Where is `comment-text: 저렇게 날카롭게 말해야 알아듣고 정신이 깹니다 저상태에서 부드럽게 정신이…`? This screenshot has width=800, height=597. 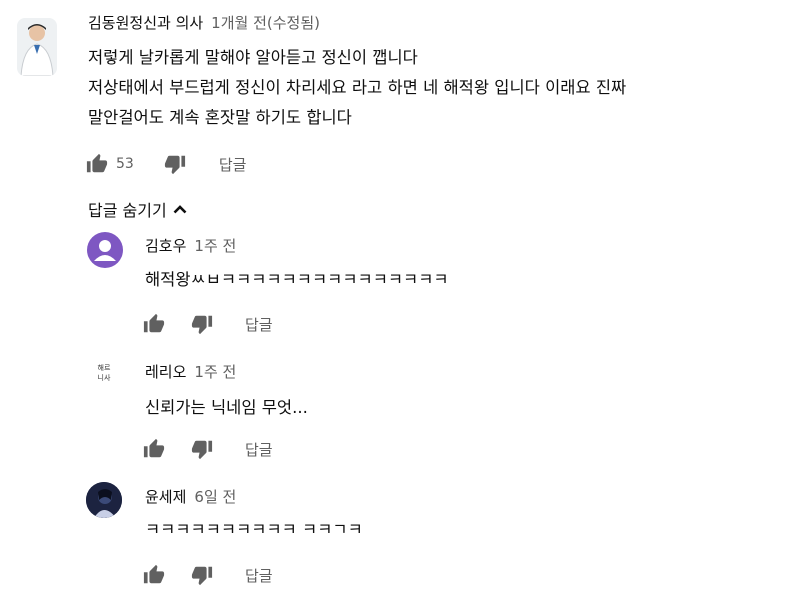
comment-text: 저렇게 날카롭게 말해야 알아듣고 정신이 깹니다 저상태에서 부드럽게 정신이… is located at coordinates (357, 88).